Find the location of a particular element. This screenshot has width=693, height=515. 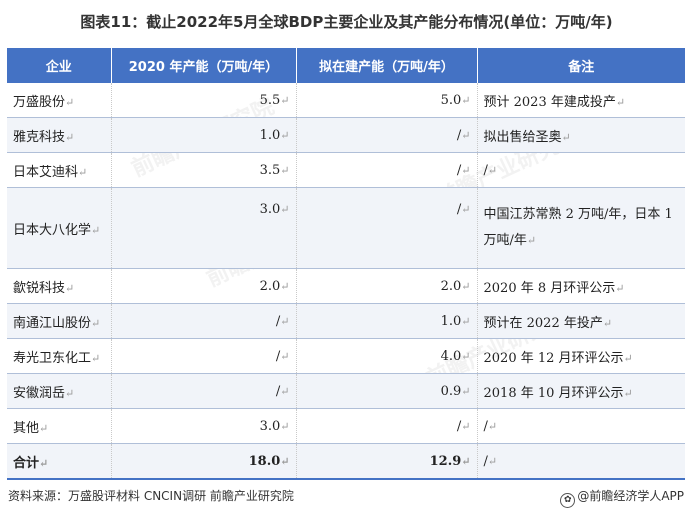

table-header-row: 企业 2020 年产能（万吨/年） 拟在建产能（万吨/年） 备注 is located at coordinates (346, 65).